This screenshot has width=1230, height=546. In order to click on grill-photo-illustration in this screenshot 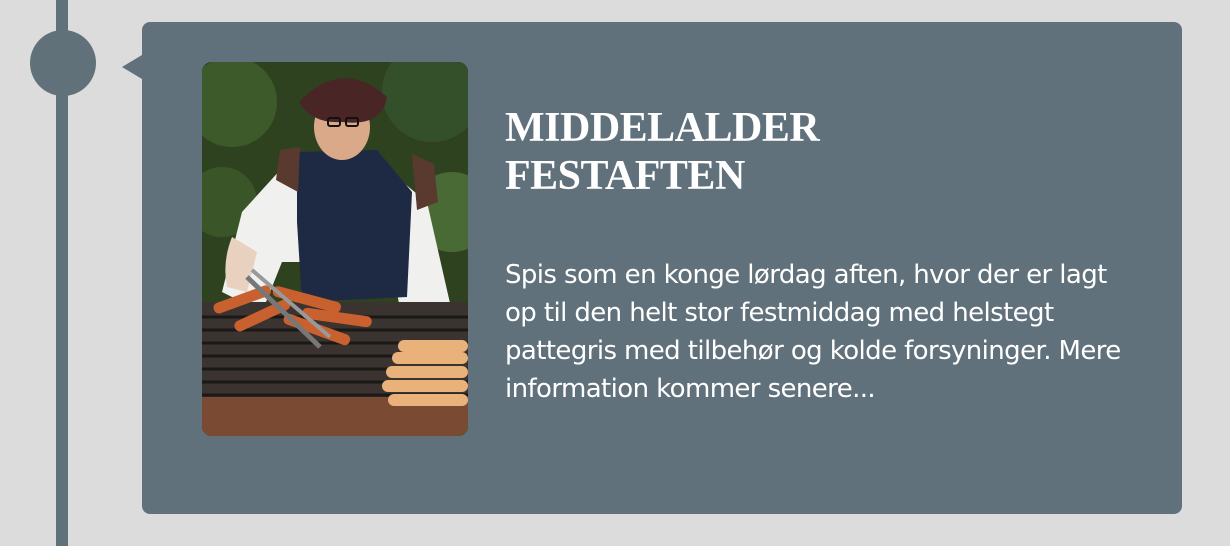, I will do `click(335, 249)`.